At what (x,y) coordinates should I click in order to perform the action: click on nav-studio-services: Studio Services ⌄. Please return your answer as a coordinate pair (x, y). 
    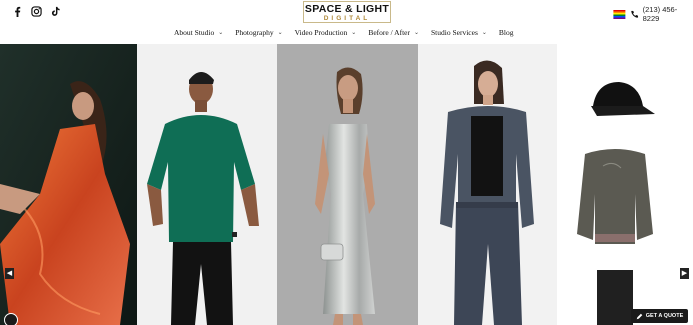
    Looking at the image, I should click on (459, 32).